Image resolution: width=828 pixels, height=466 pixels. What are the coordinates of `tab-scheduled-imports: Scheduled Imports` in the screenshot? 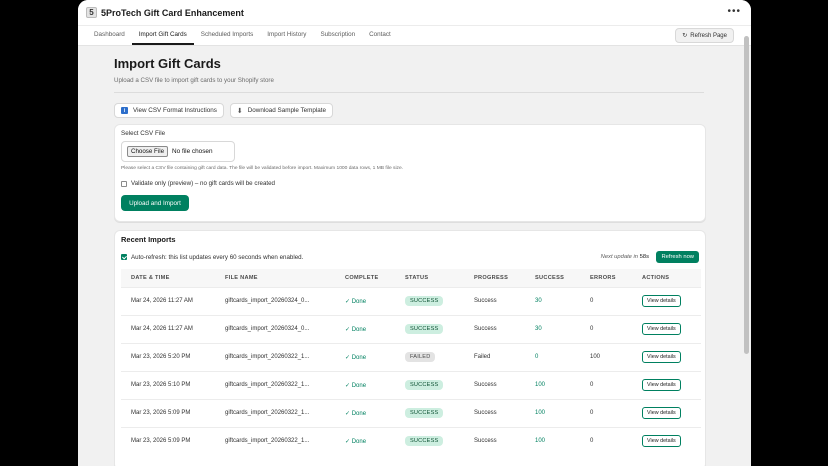 It's located at (227, 35).